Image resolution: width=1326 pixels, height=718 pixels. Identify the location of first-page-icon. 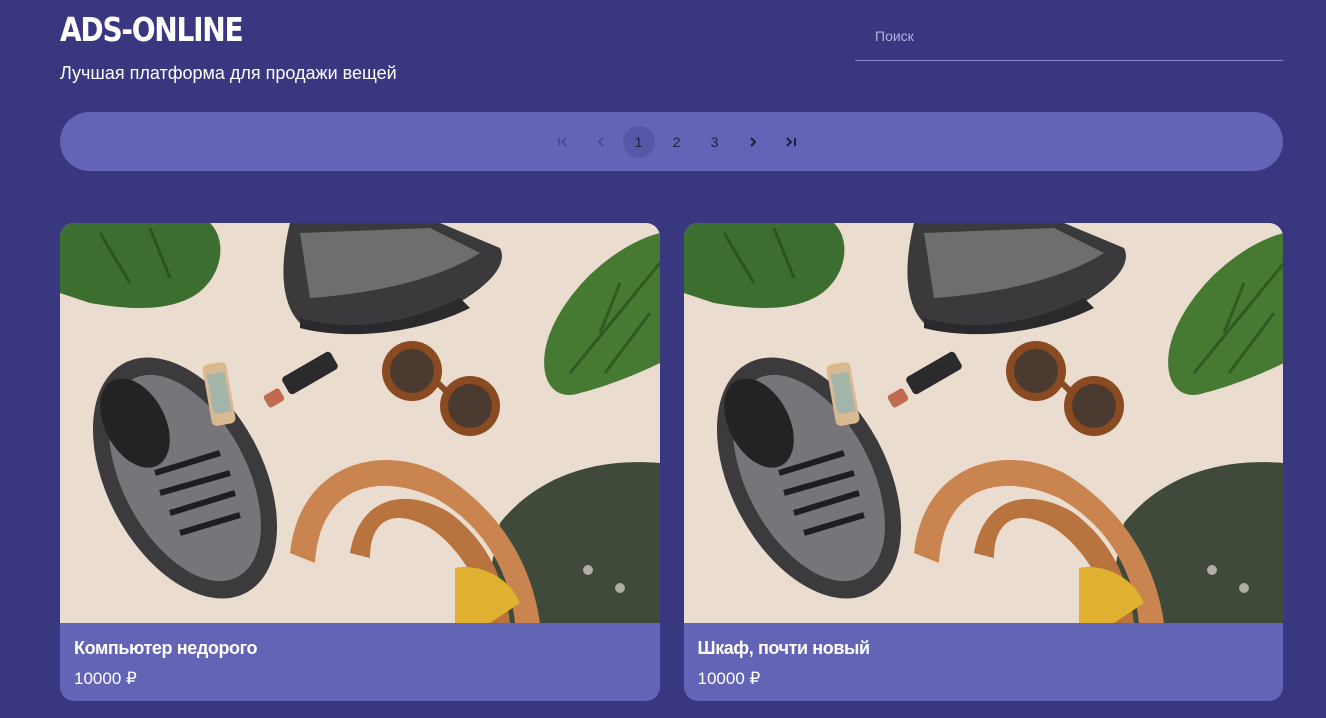
(562, 141).